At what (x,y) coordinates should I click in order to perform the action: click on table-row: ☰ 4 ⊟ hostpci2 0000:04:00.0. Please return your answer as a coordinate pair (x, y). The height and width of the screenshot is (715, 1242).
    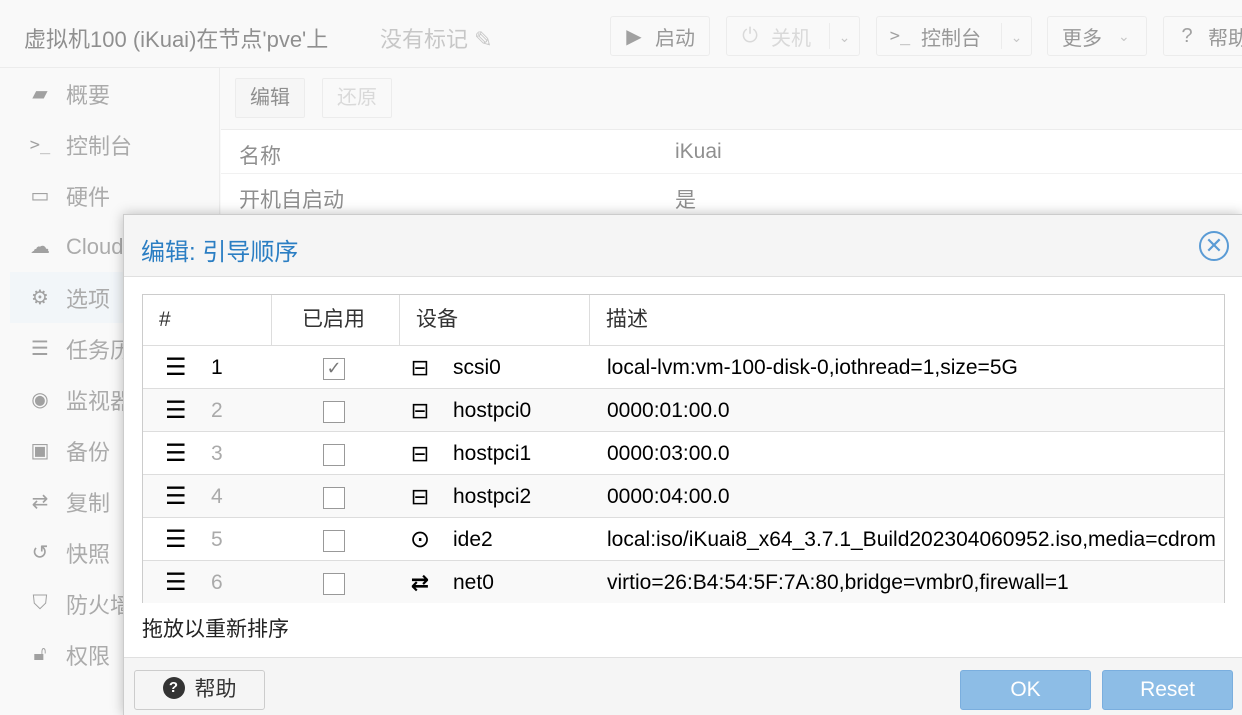
    Looking at the image, I should click on (683, 495).